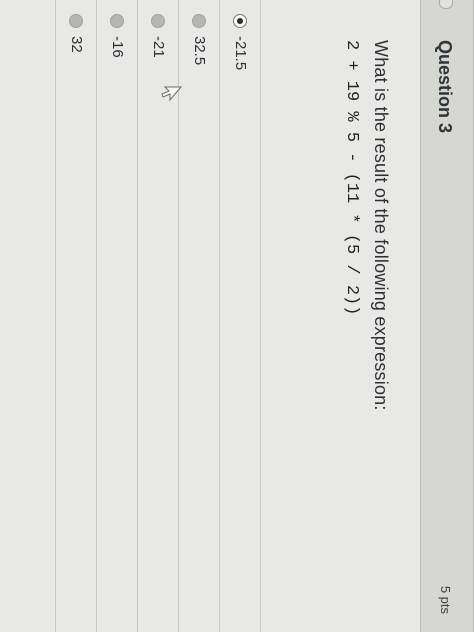  Describe the element at coordinates (445, 599) in the screenshot. I see `question-points: 5 pts` at that location.